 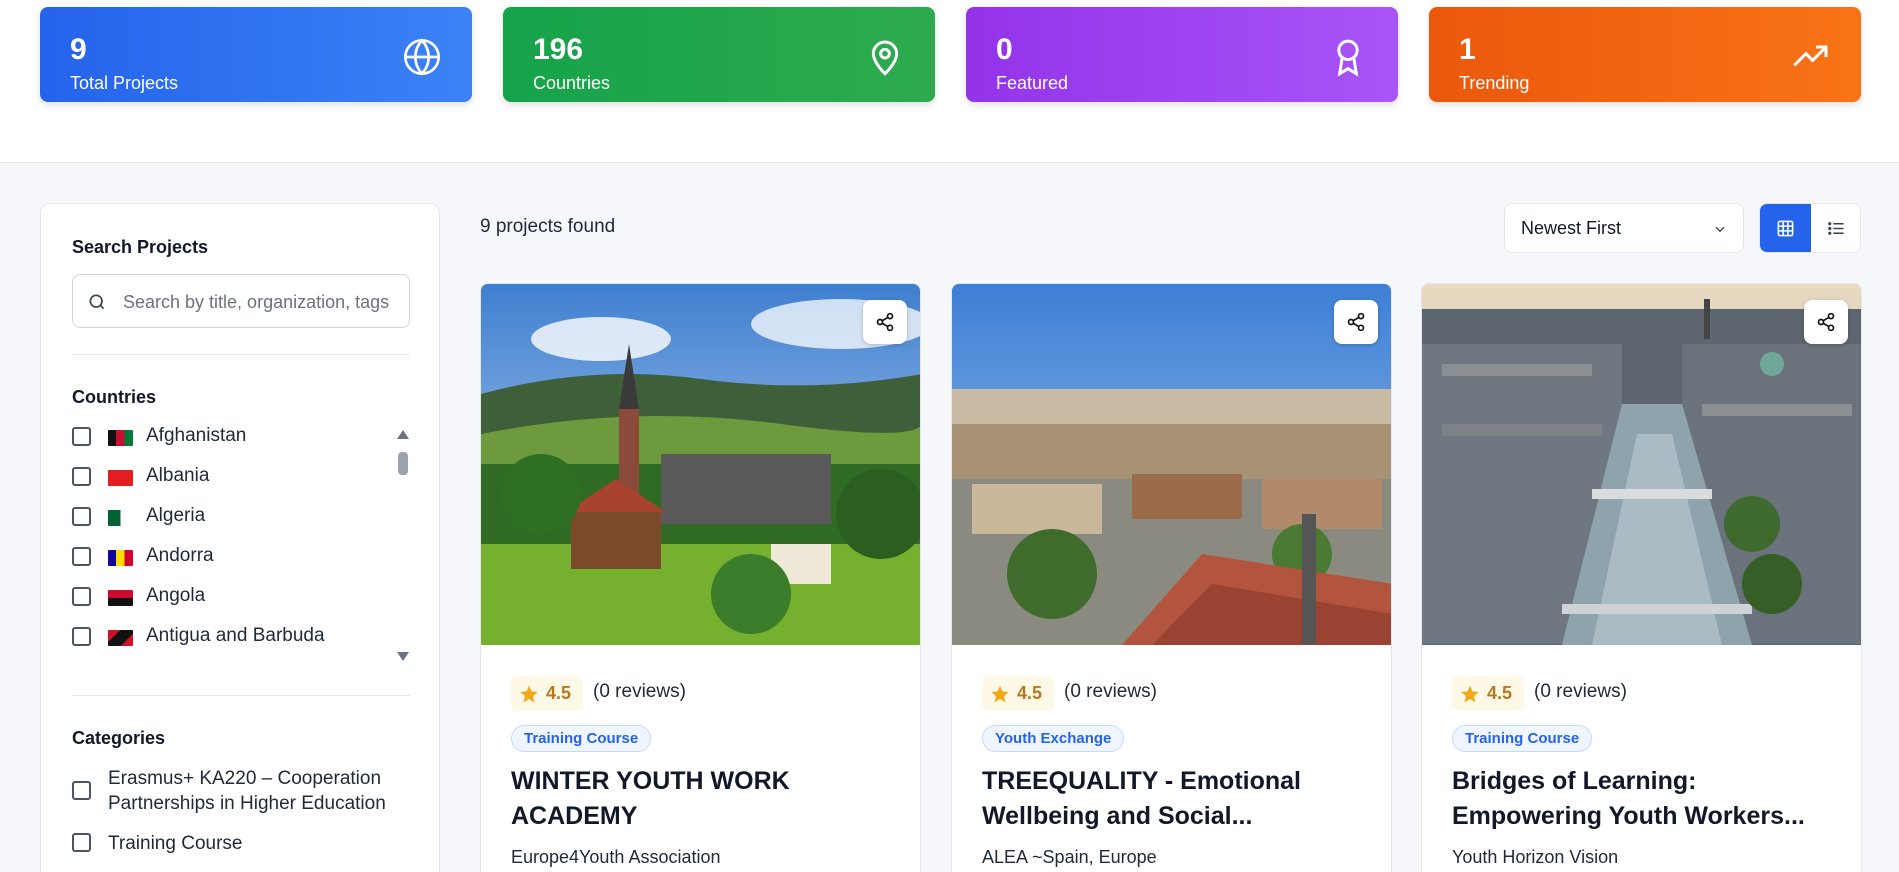 I want to click on stat-label: Total Projects, so click(x=124, y=83).